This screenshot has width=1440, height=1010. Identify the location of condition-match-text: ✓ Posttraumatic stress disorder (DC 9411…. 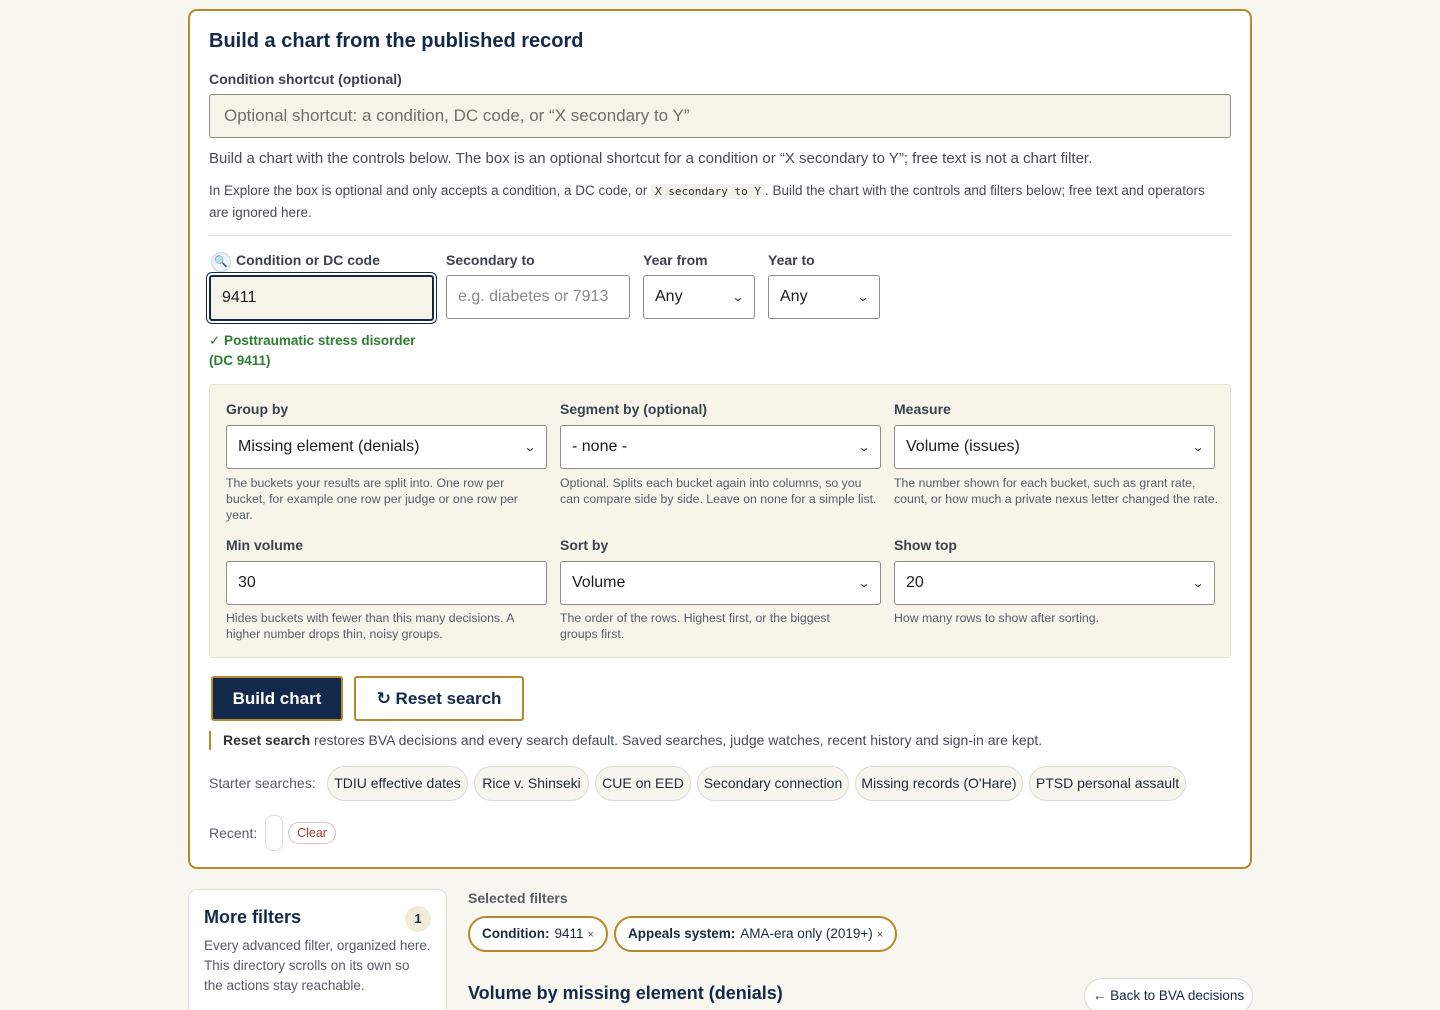
(312, 350).